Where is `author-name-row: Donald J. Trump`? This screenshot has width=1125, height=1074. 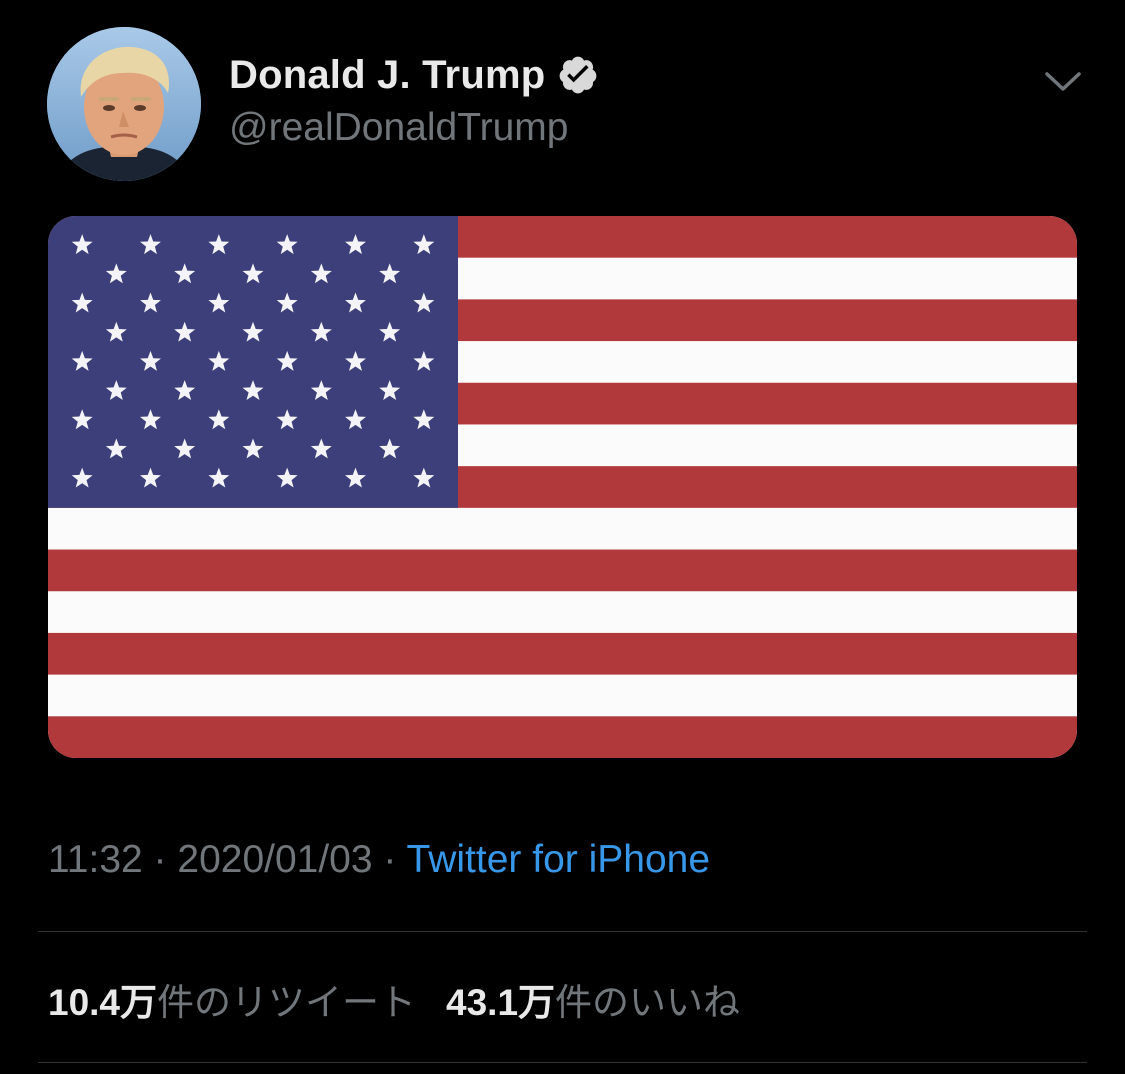 author-name-row: Donald J. Trump is located at coordinates (414, 75).